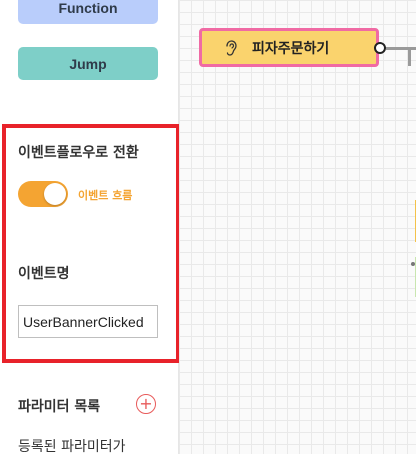 The height and width of the screenshot is (456, 416). What do you see at coordinates (72, 447) in the screenshot?
I see `empty-parameters-text: 등록된 파라미터가` at bounding box center [72, 447].